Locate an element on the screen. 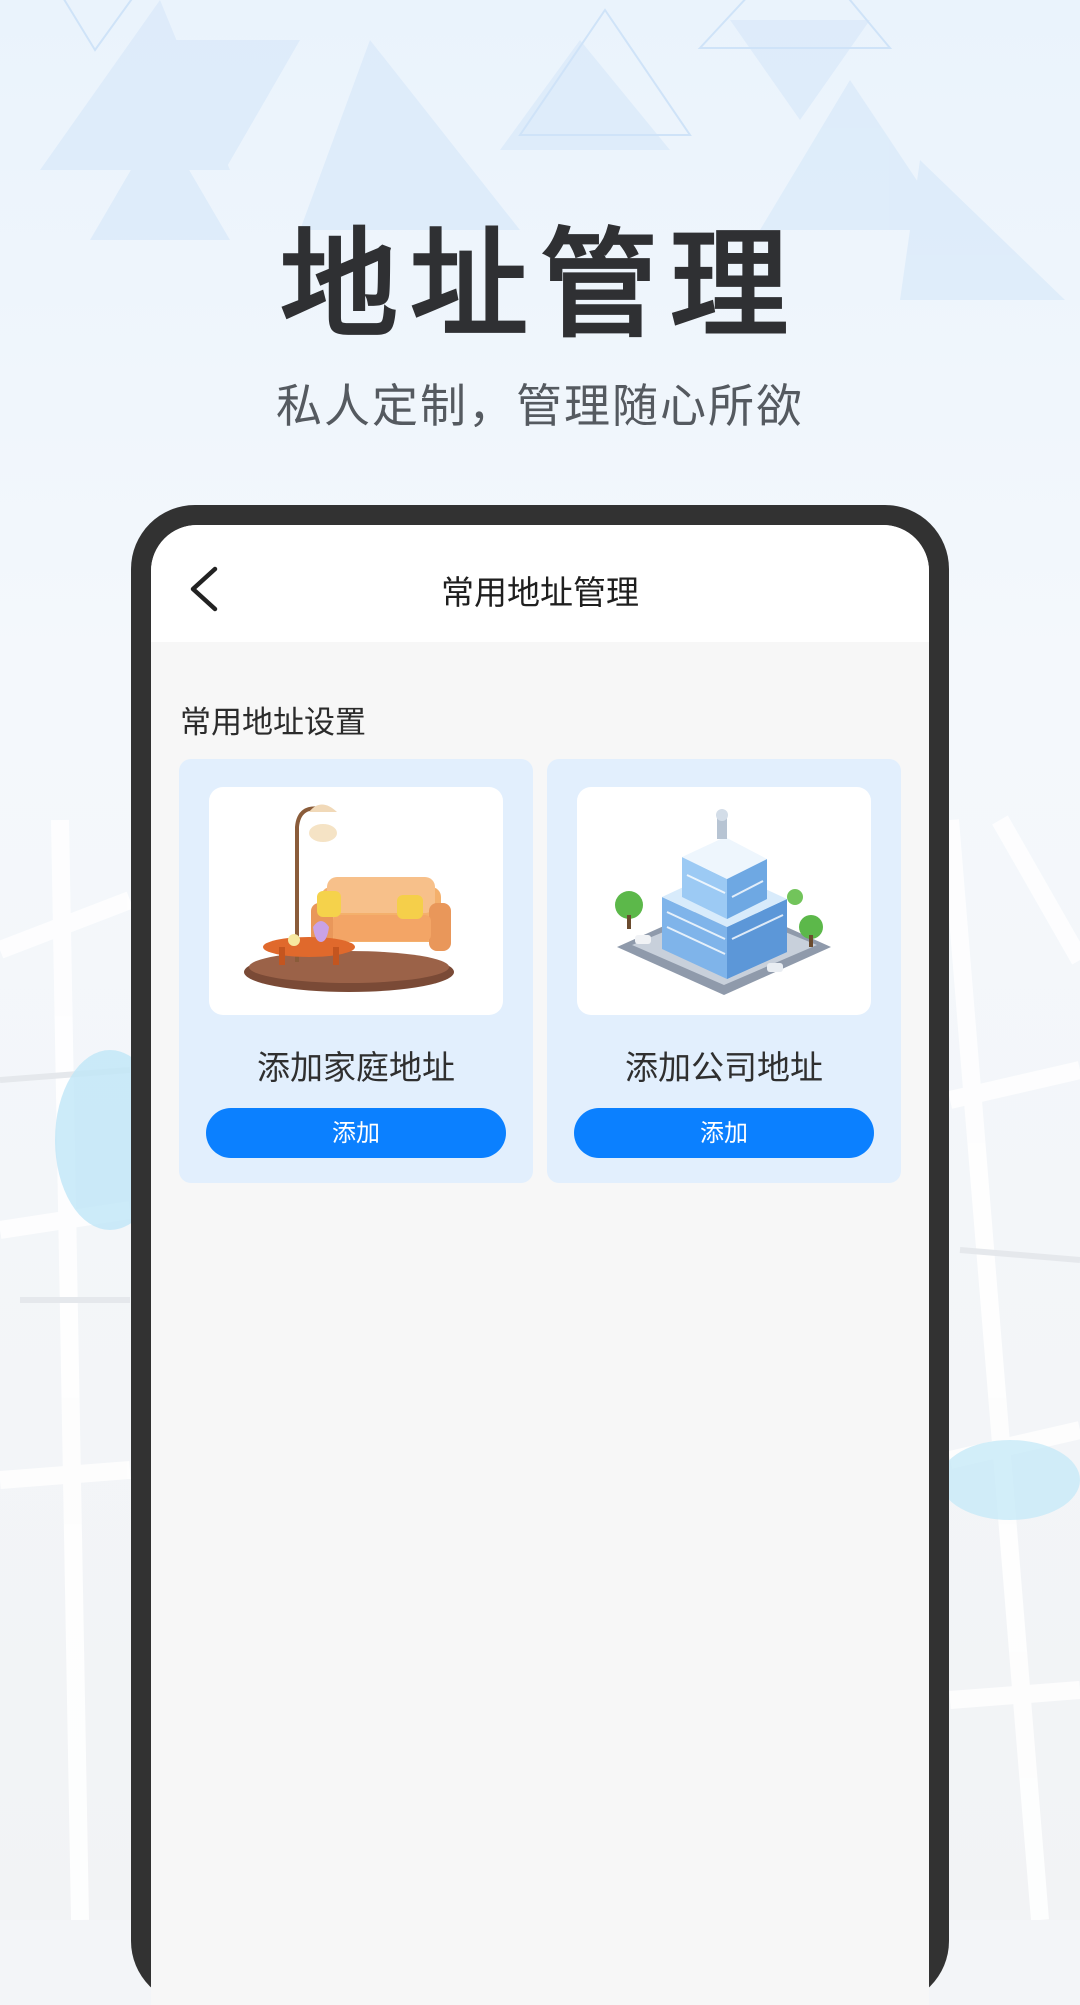  add-office-address-button: 添加 is located at coordinates (724, 1133).